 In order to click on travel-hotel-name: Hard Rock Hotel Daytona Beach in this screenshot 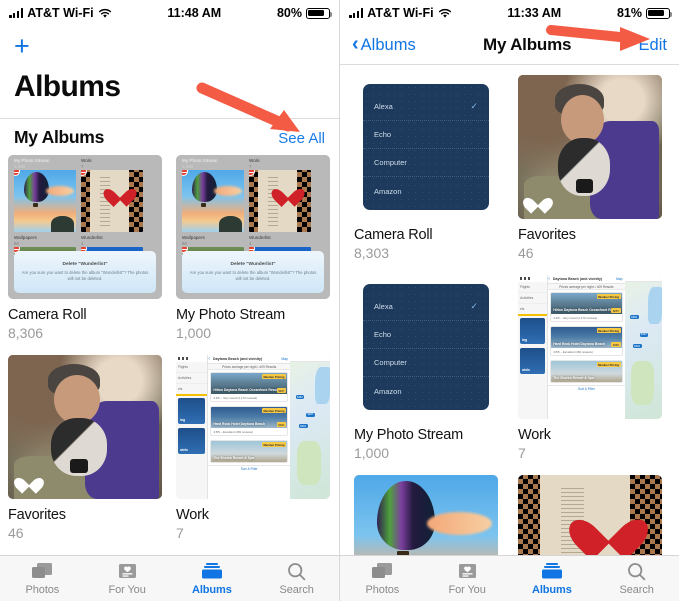, I will do `click(239, 424)`.